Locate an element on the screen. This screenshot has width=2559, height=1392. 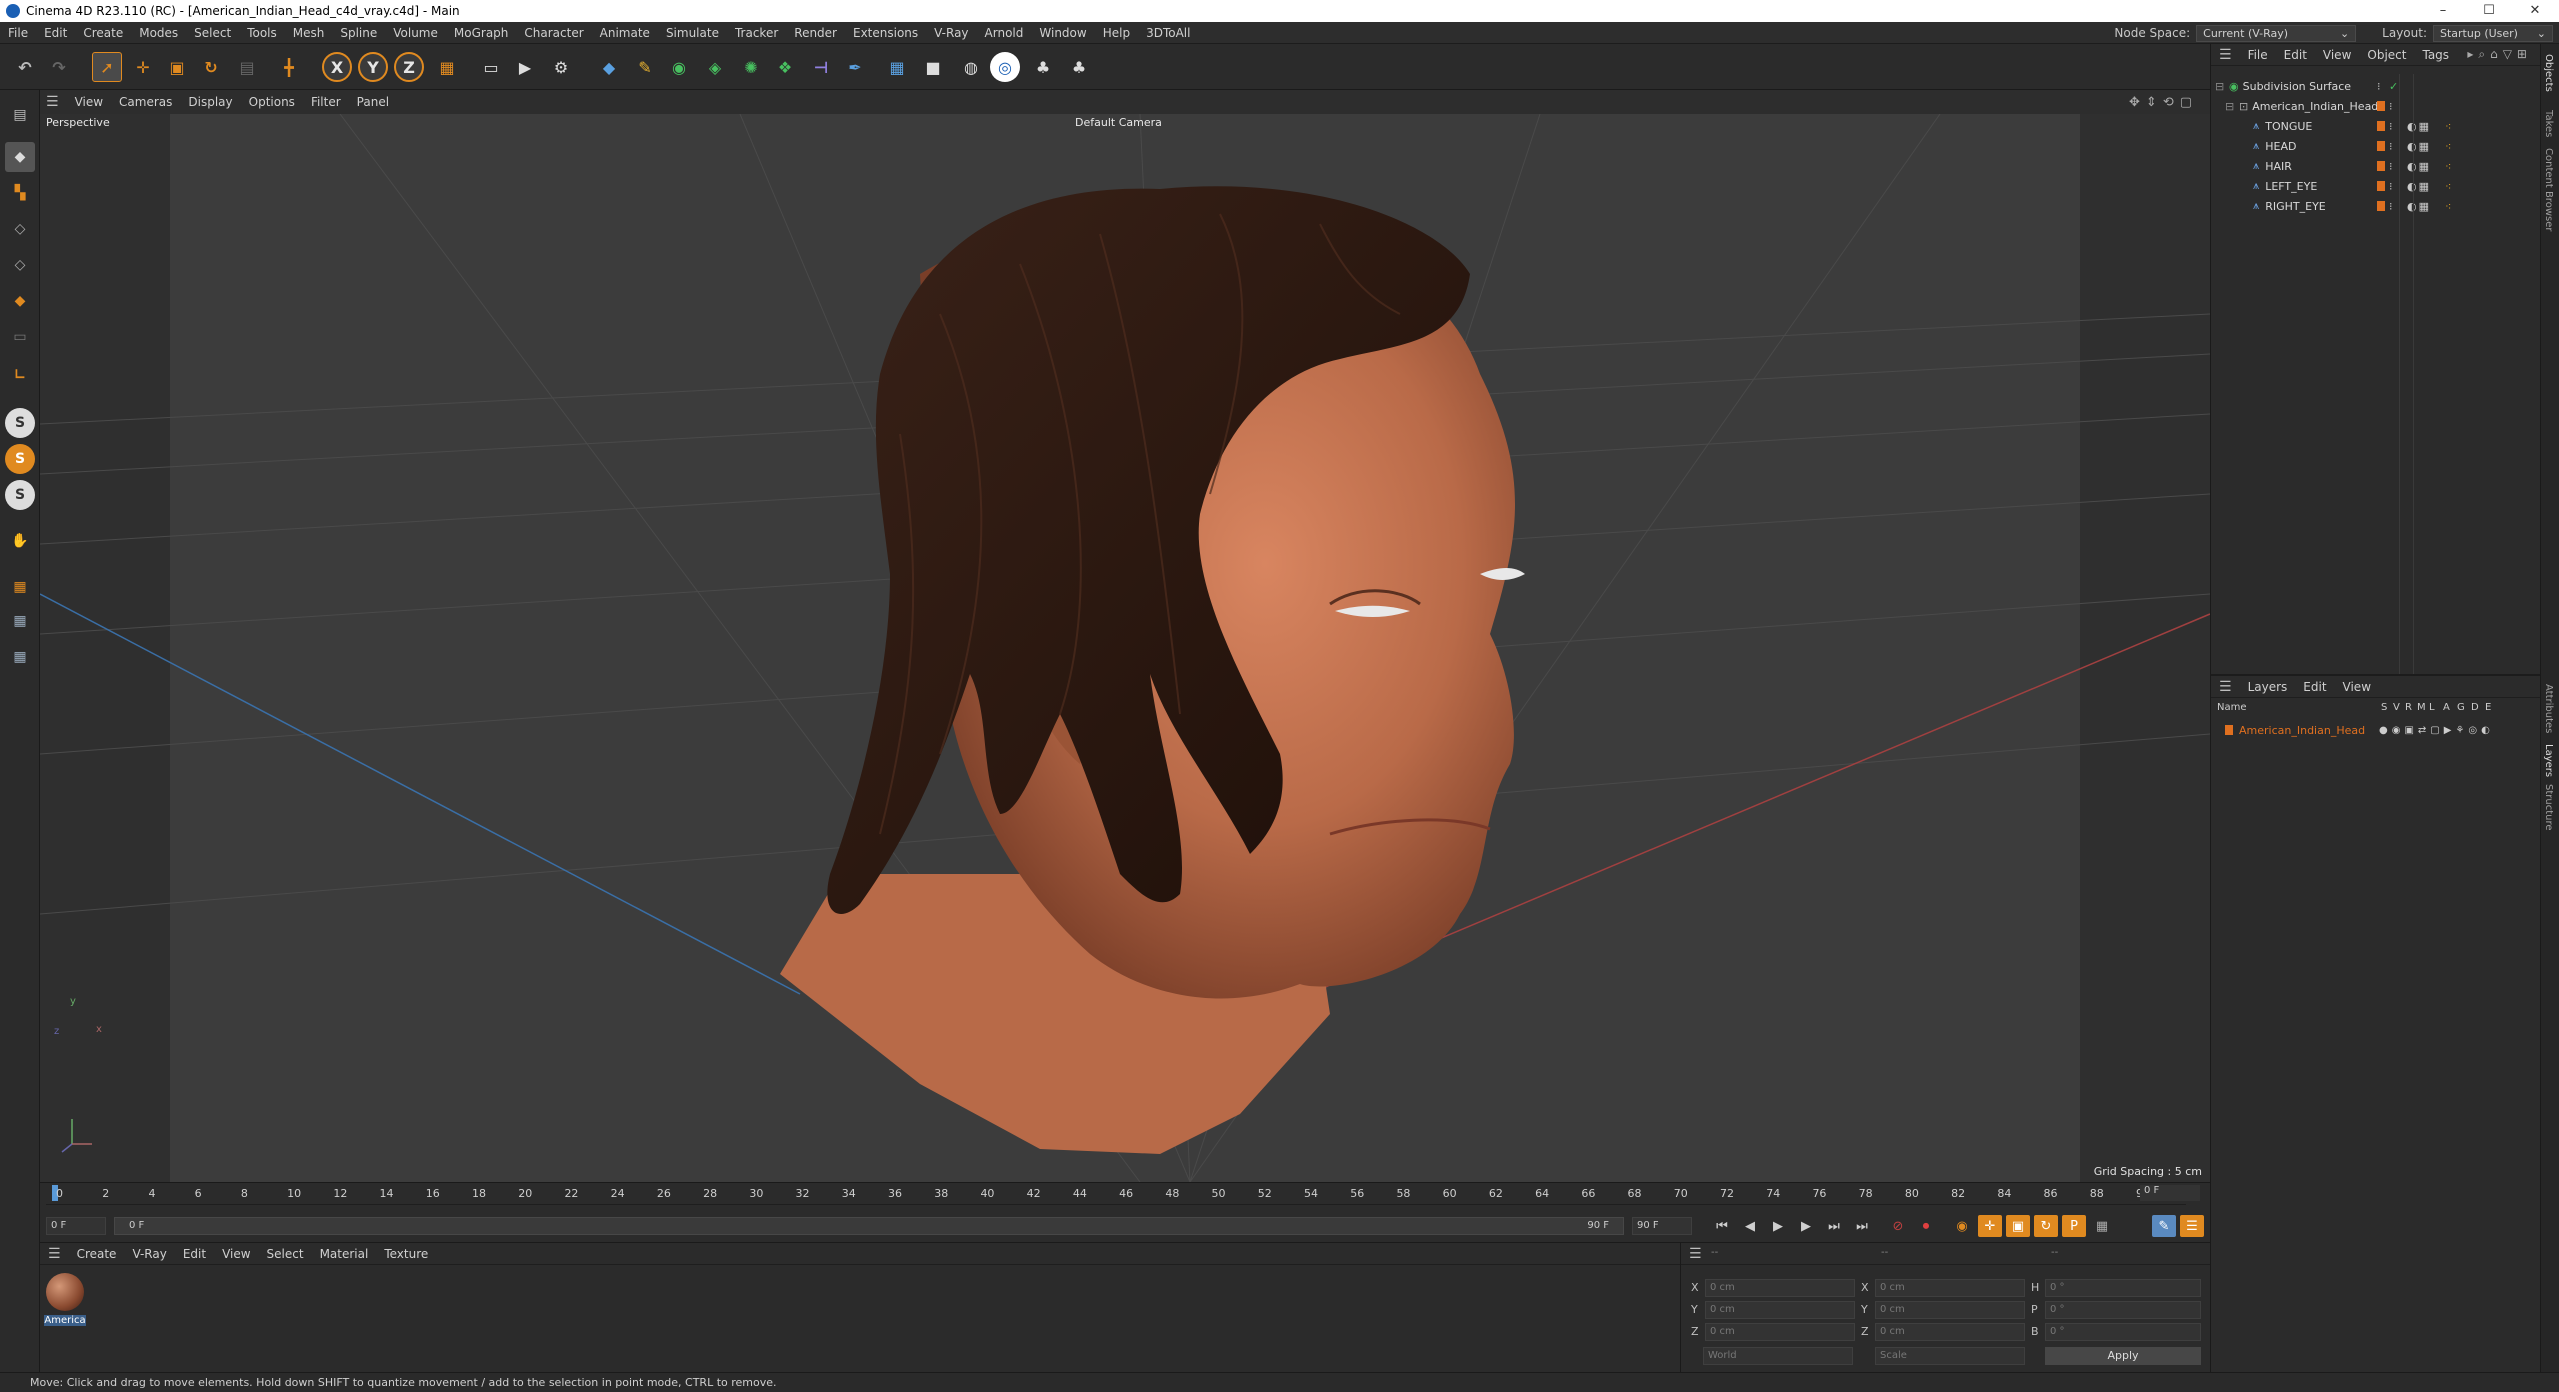
cube-primitive-icon: ◆ is located at coordinates (609, 67).